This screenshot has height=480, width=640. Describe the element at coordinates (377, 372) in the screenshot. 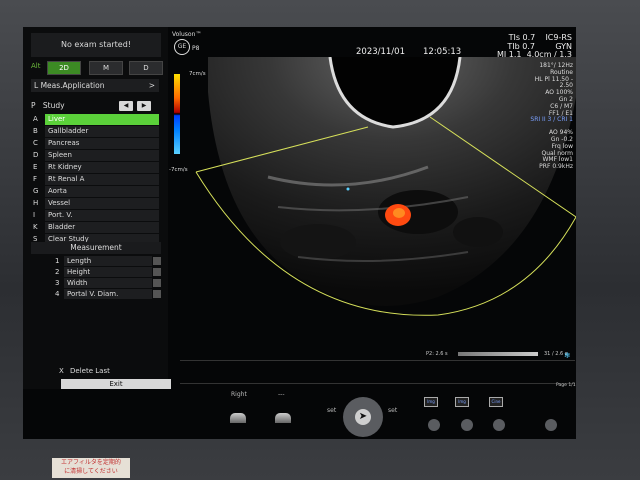

I see `cine-timeline` at that location.